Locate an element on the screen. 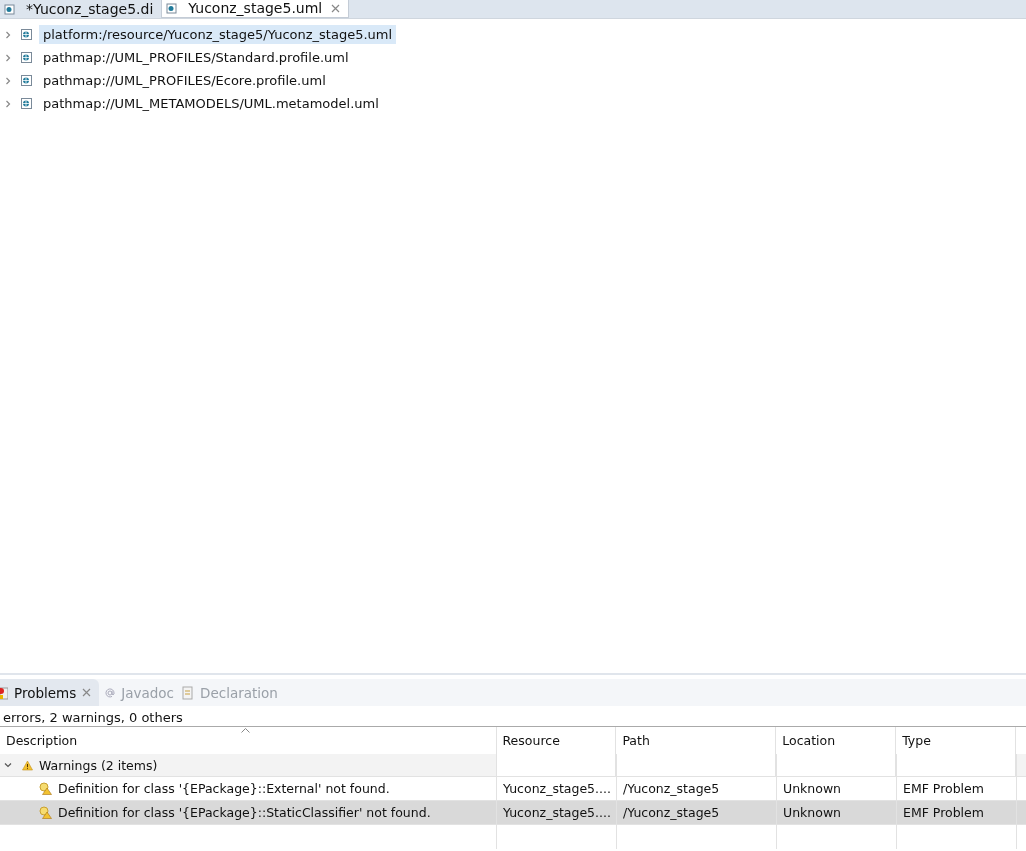  editor-tab: Yuconz_stage5.uml is located at coordinates (255, 9).